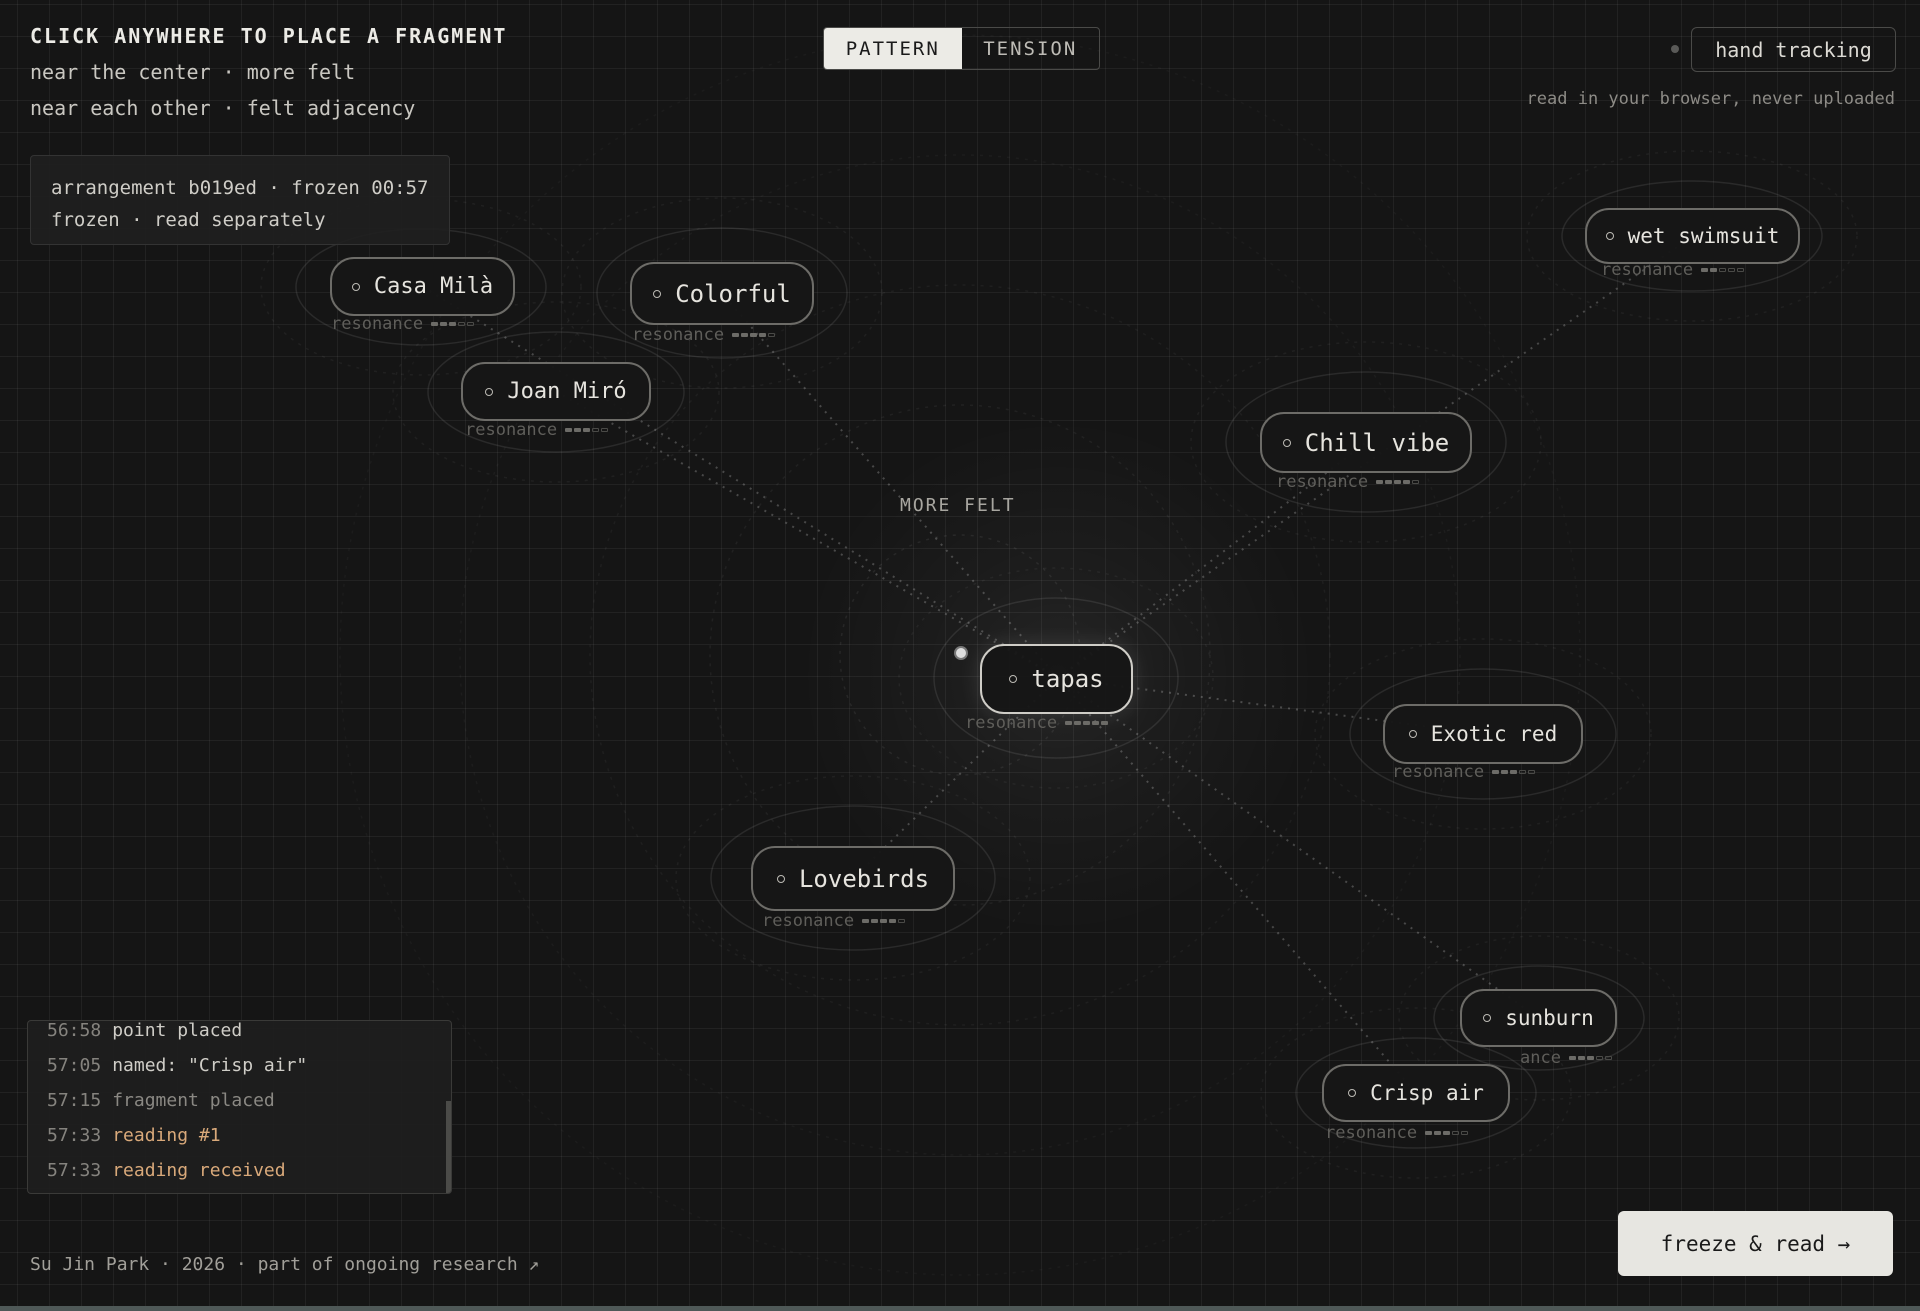 This screenshot has height=1311, width=1920. What do you see at coordinates (1056, 679) in the screenshot?
I see `fragment-chip: tapas` at bounding box center [1056, 679].